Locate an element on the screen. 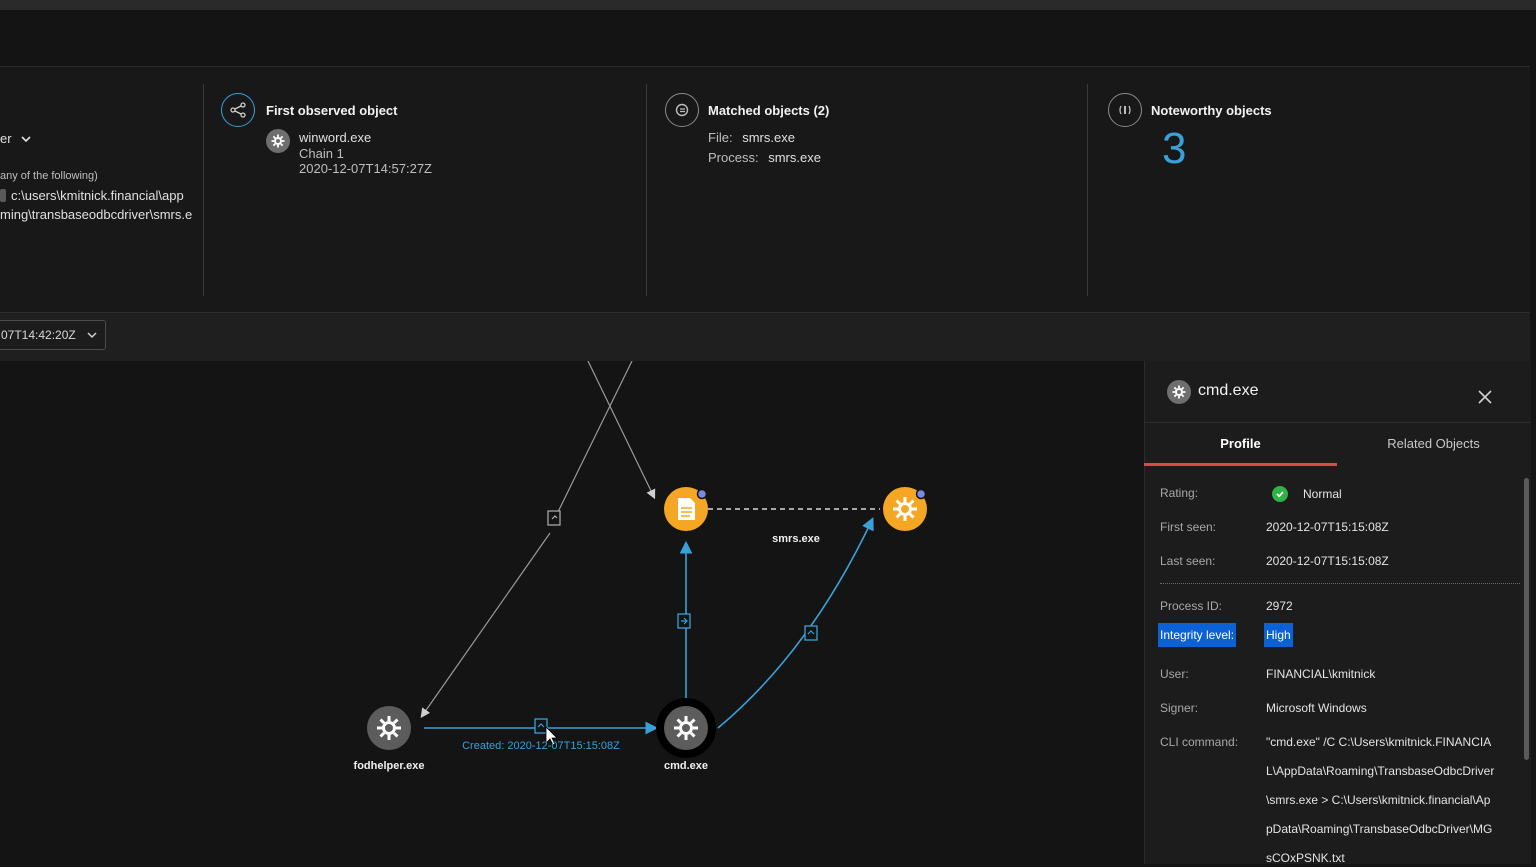 This screenshot has height=867, width=1536. date-select-value: 07T14:42:20Z is located at coordinates (38, 335).